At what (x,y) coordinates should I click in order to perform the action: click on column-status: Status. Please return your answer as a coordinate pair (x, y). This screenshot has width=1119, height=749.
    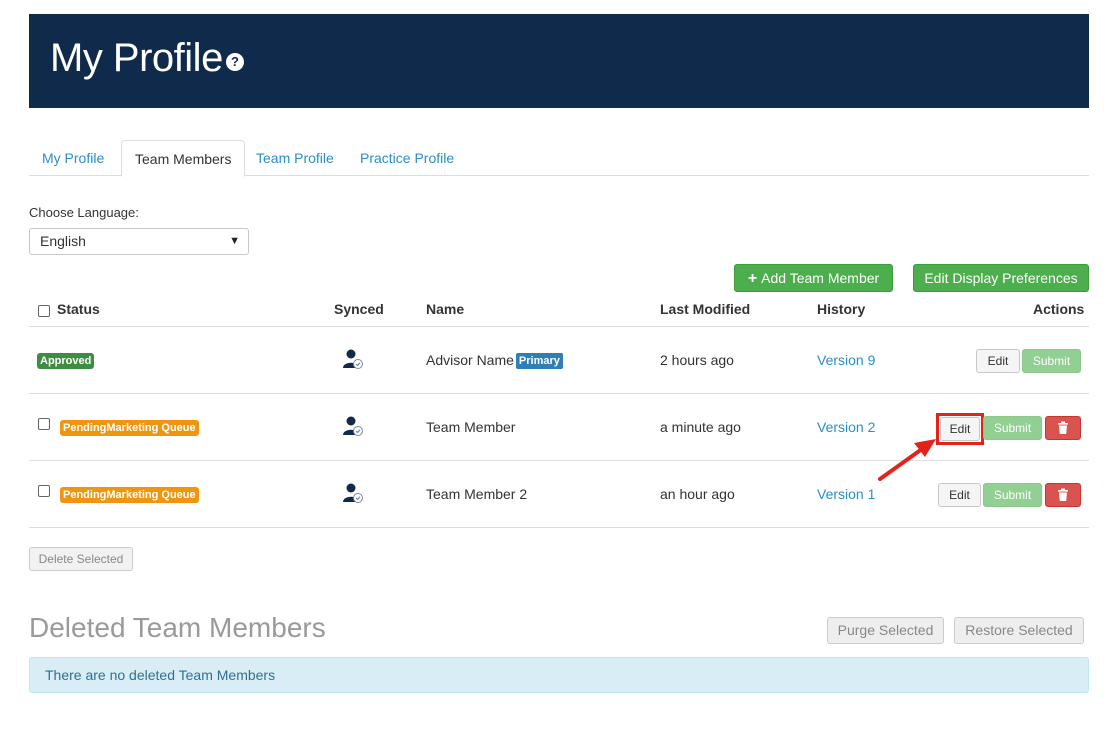
    Looking at the image, I should click on (78, 309).